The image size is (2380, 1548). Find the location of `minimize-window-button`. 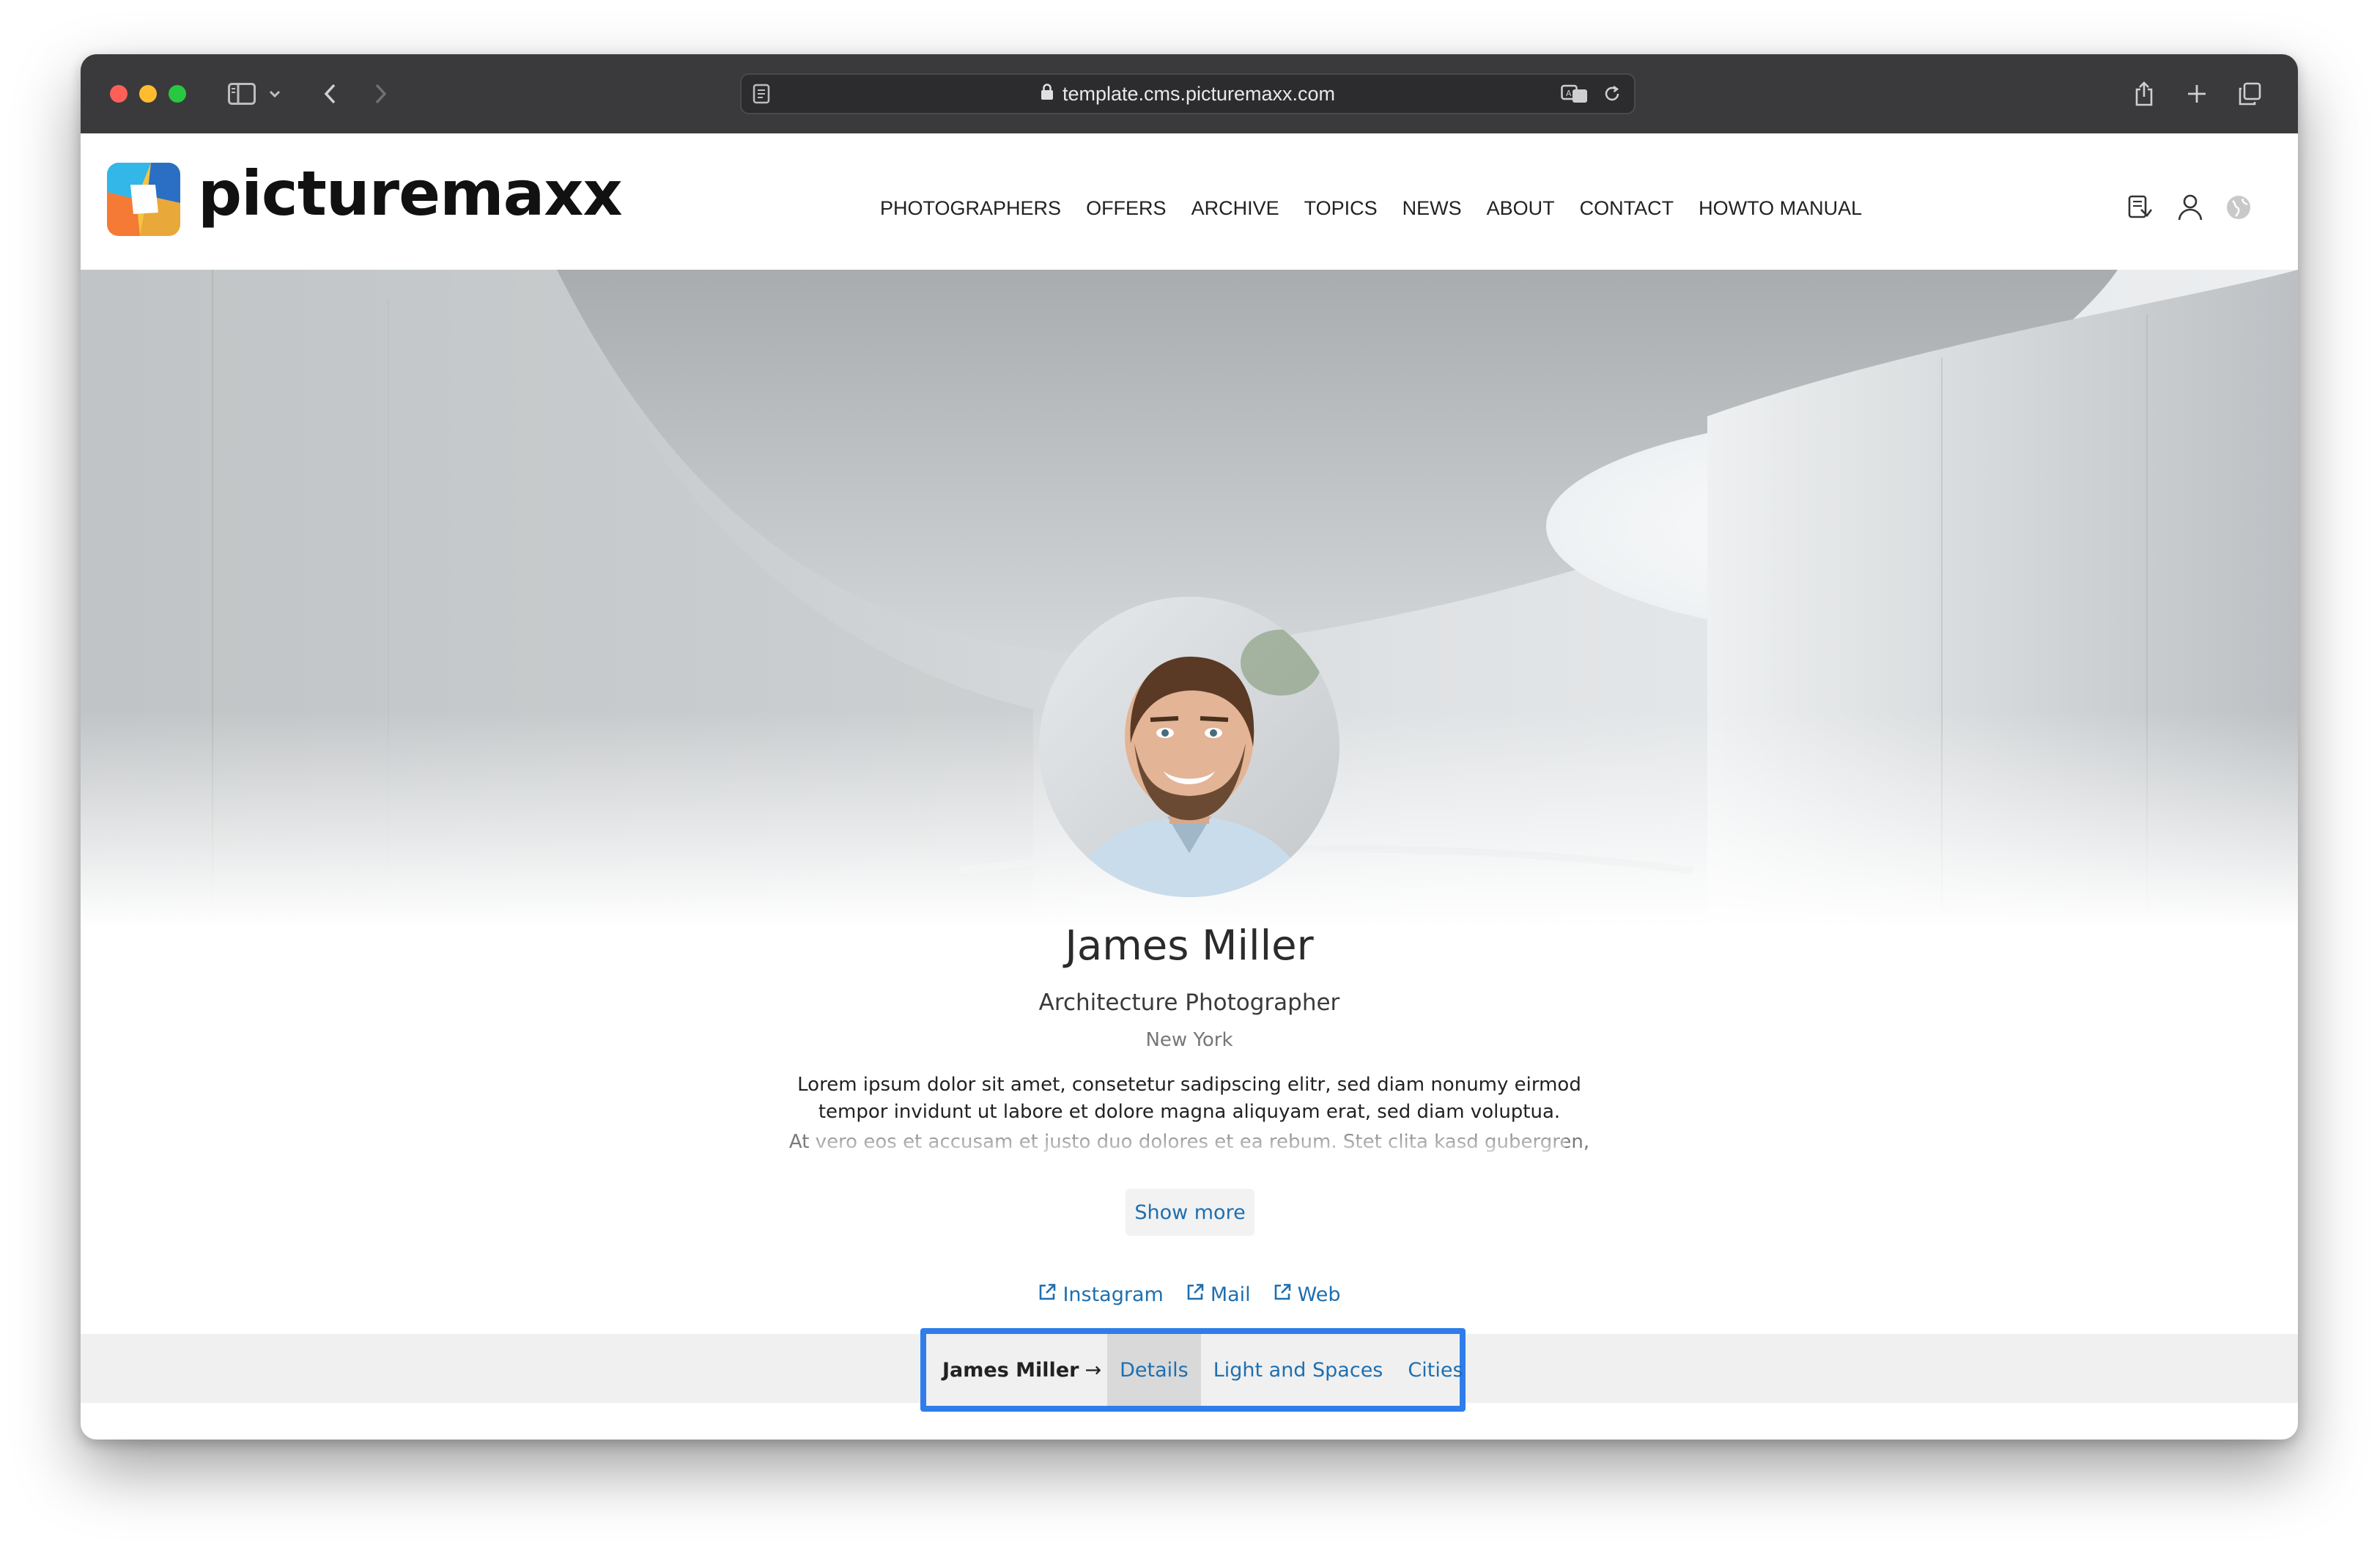

minimize-window-button is located at coordinates (148, 94).